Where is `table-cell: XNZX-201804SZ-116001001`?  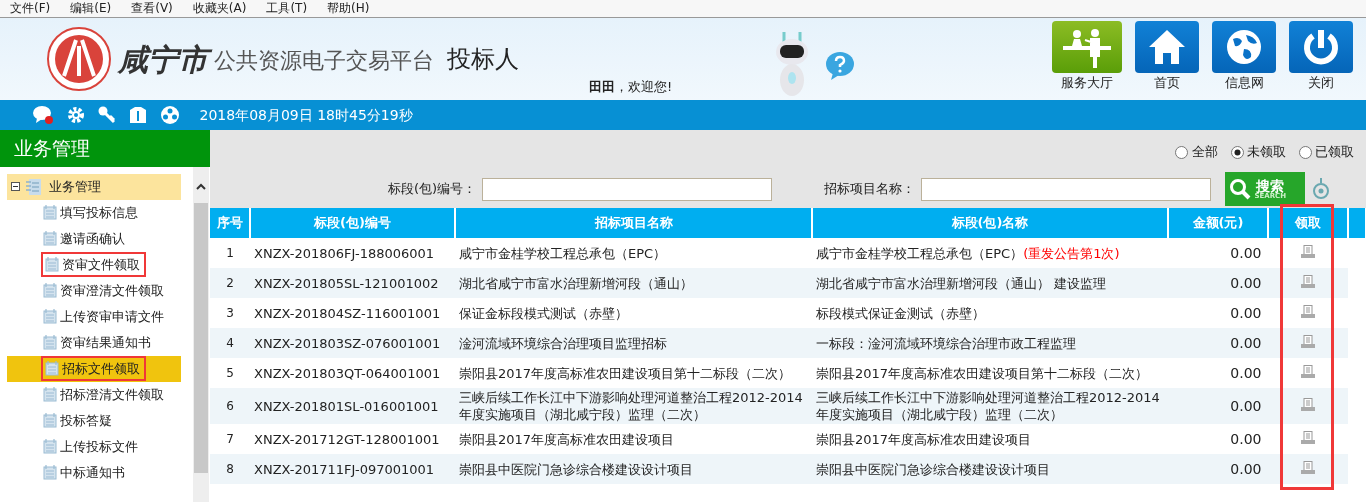 table-cell: XNZX-201804SZ-116001001 is located at coordinates (352, 313).